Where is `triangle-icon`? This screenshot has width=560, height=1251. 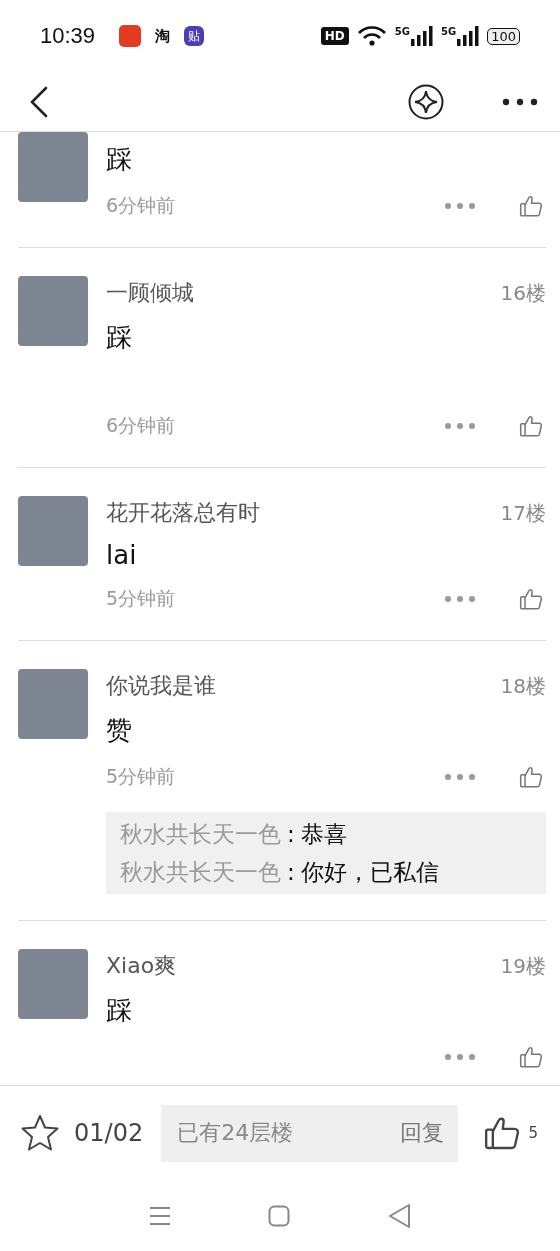 triangle-icon is located at coordinates (399, 1215).